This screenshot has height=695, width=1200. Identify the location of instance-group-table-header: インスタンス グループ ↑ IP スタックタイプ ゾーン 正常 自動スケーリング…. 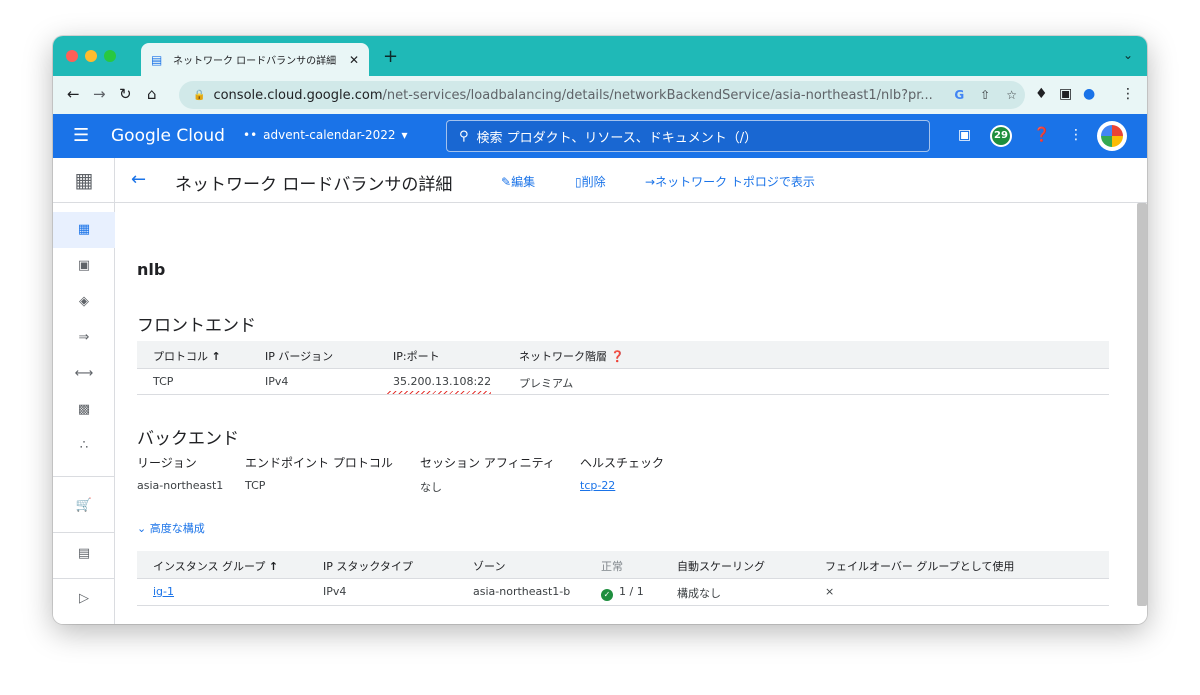
(623, 564).